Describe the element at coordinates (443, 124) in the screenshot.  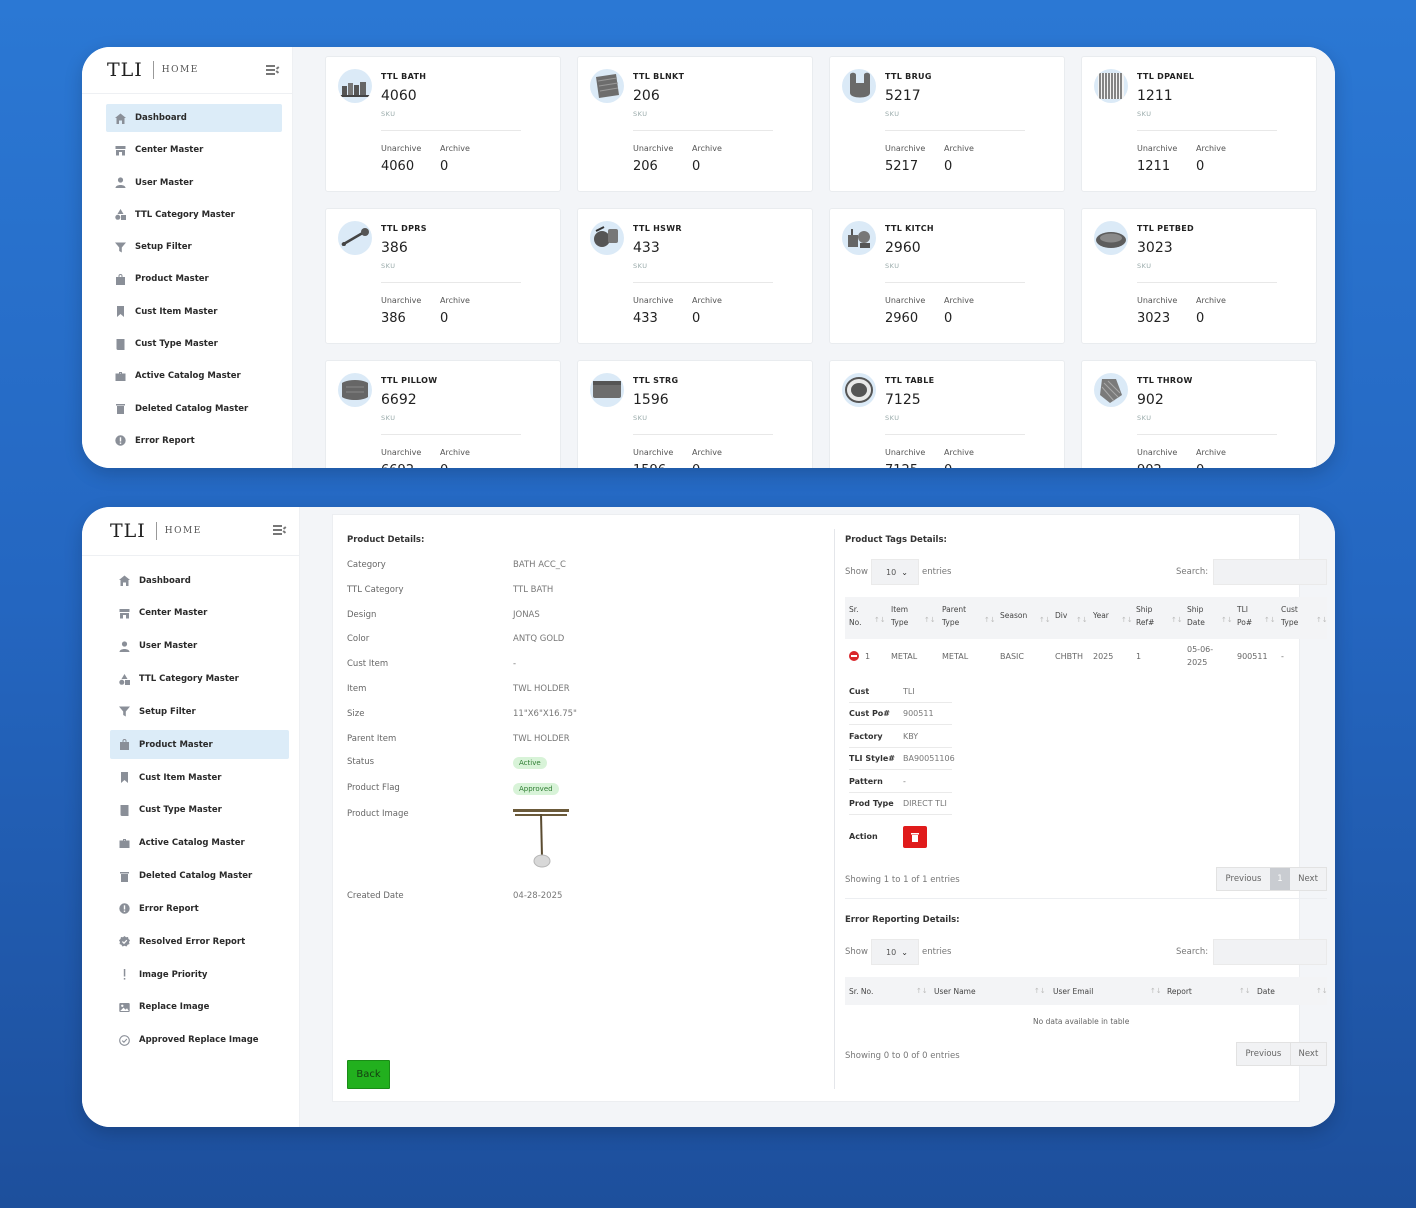
I see `category-card-ttl-bath: TTL BATH 4060 SKU Unarchive Archive 4060 0` at that location.